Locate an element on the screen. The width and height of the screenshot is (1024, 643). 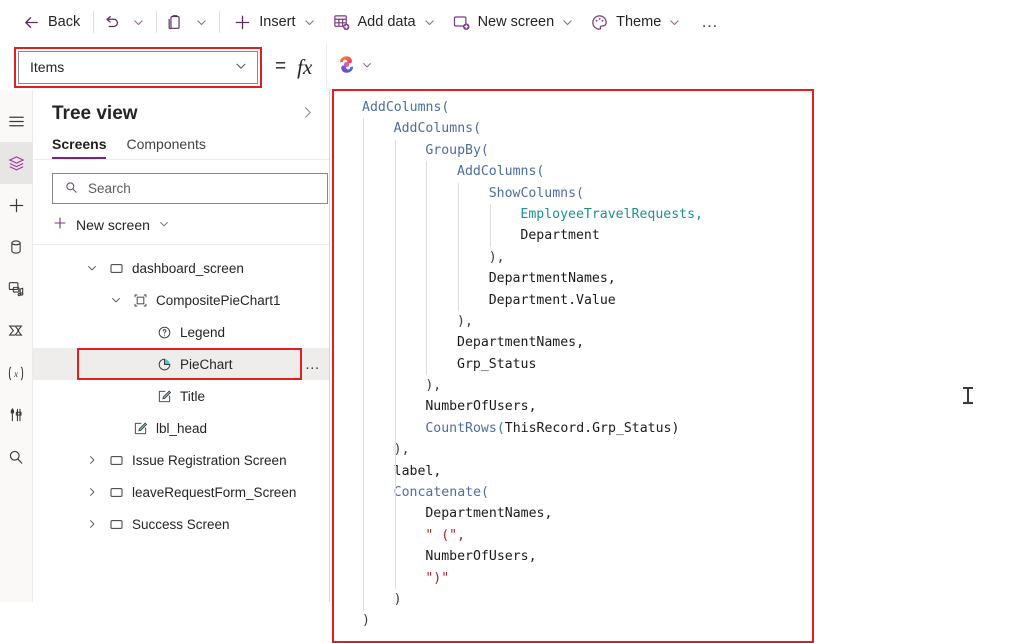
property-value: Items is located at coordinates (47, 67).